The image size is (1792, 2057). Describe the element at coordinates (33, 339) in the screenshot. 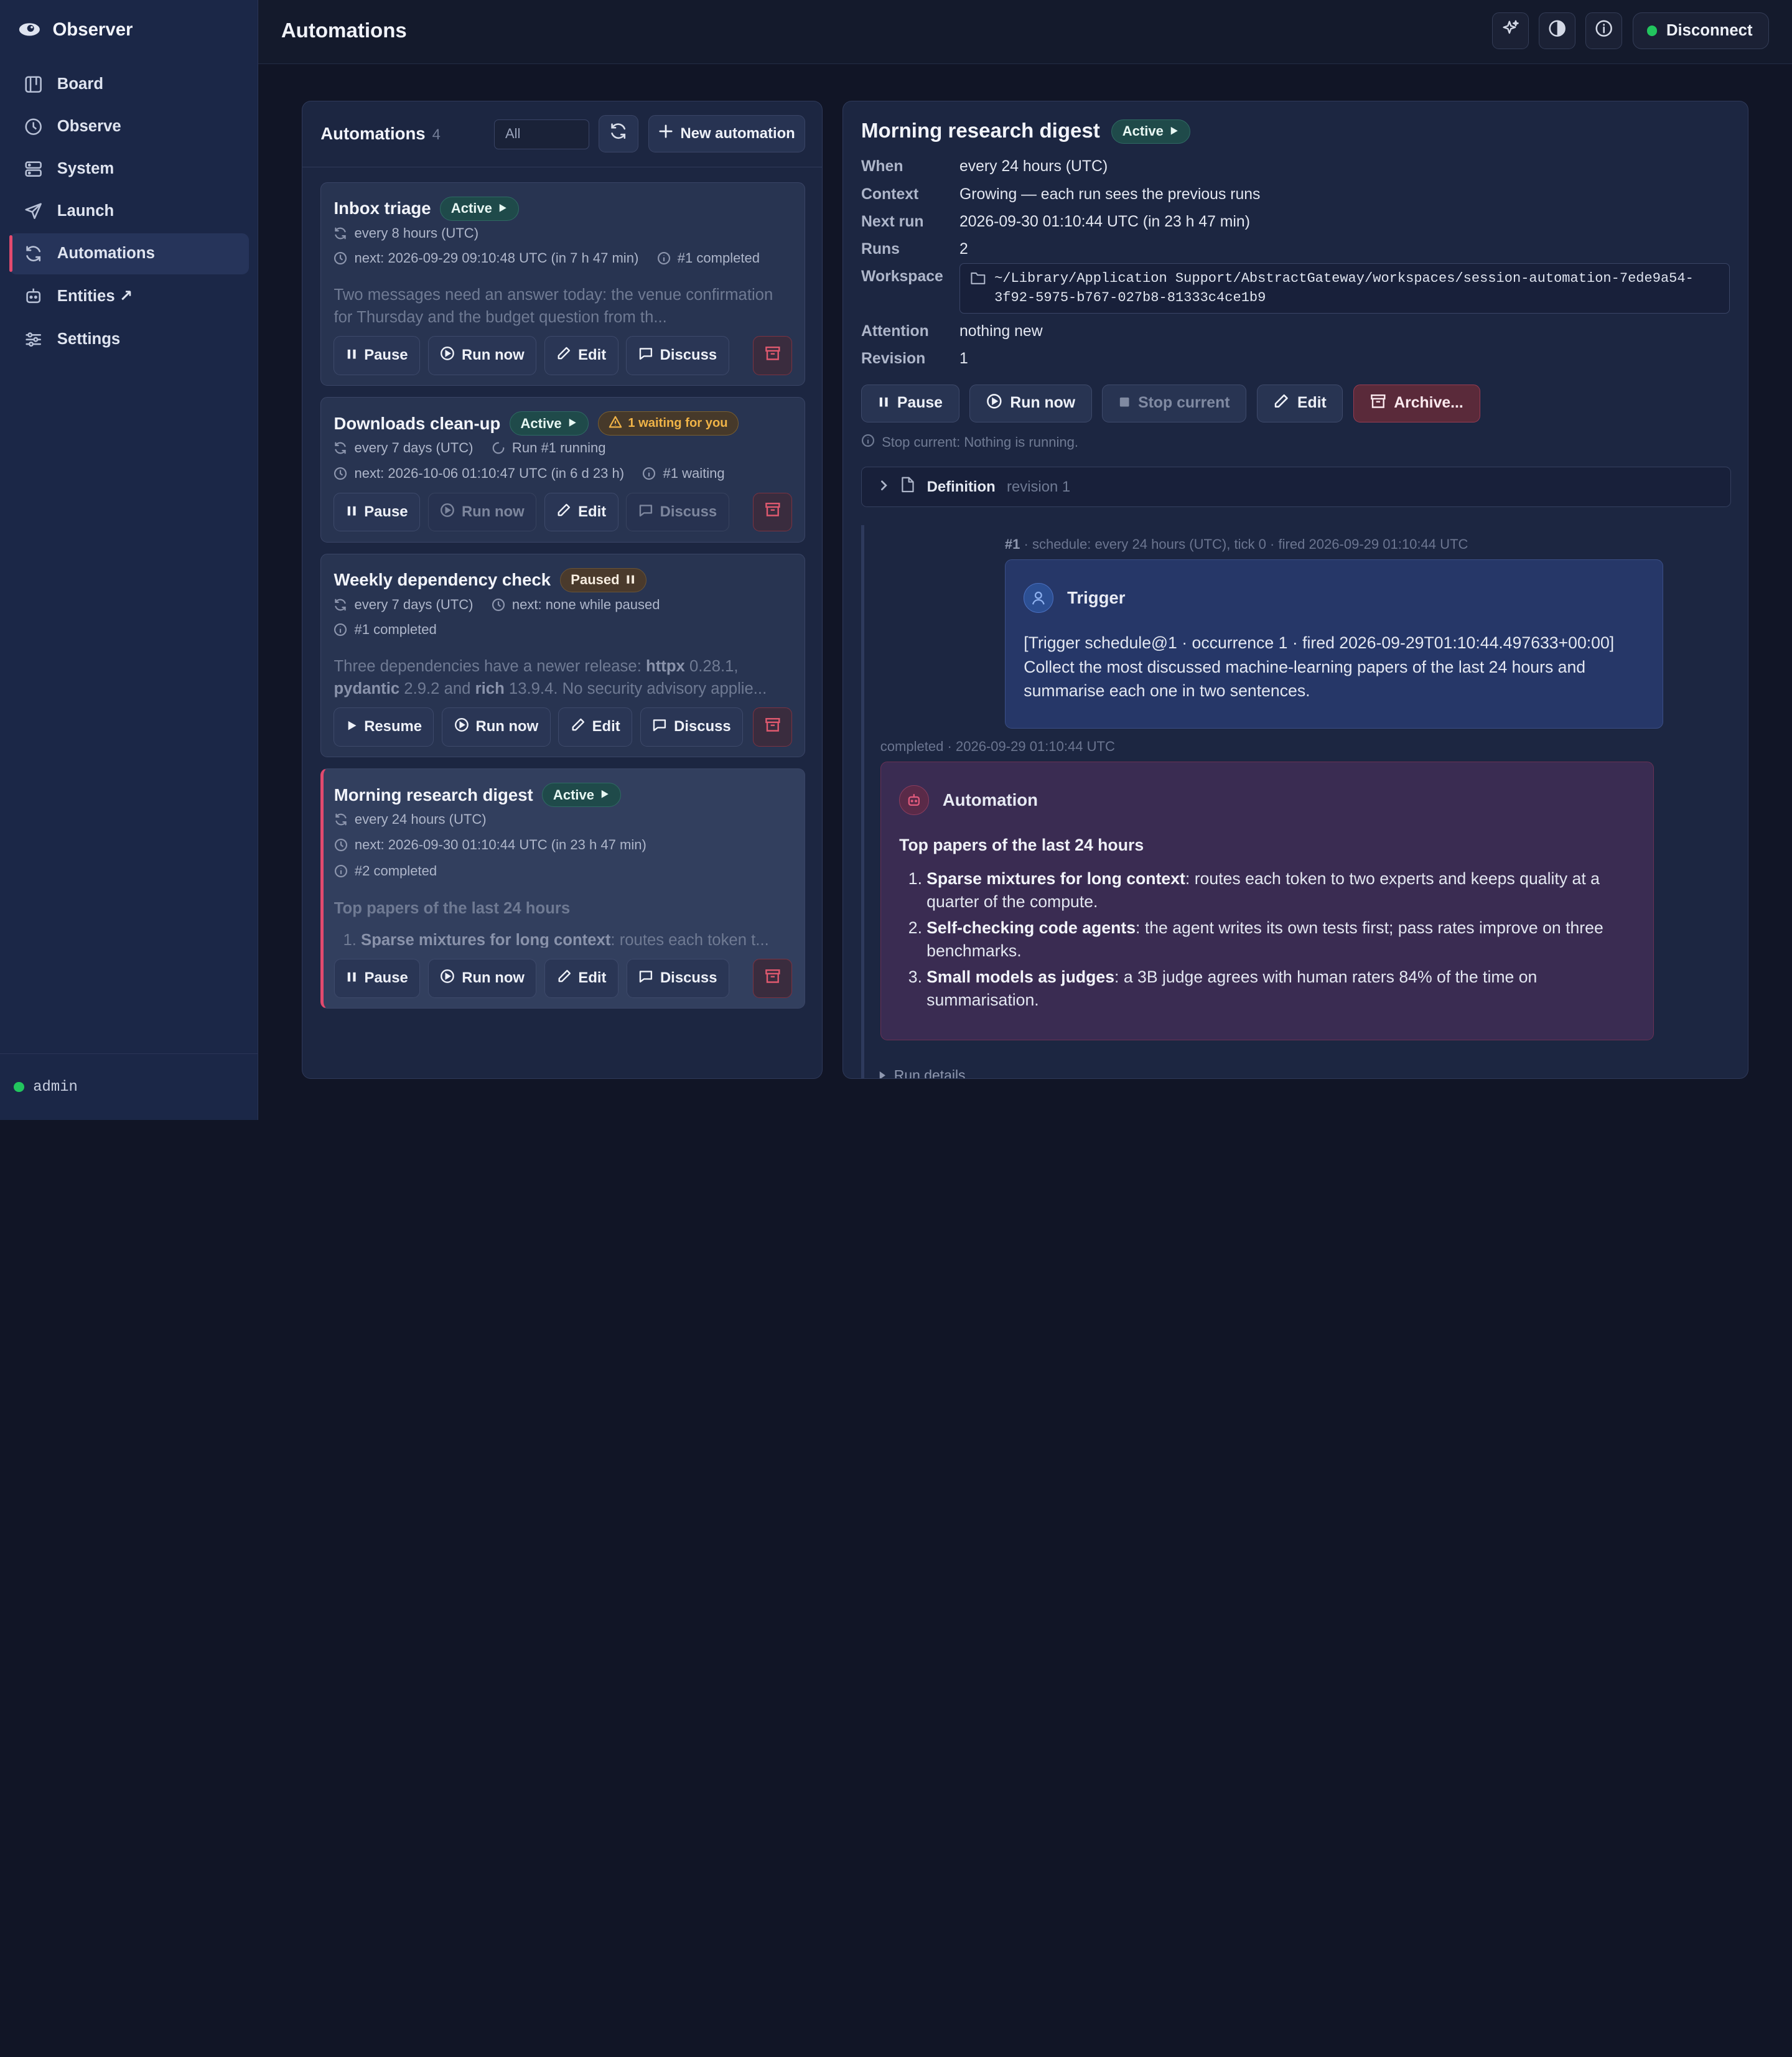

I see `sliders-icon` at that location.